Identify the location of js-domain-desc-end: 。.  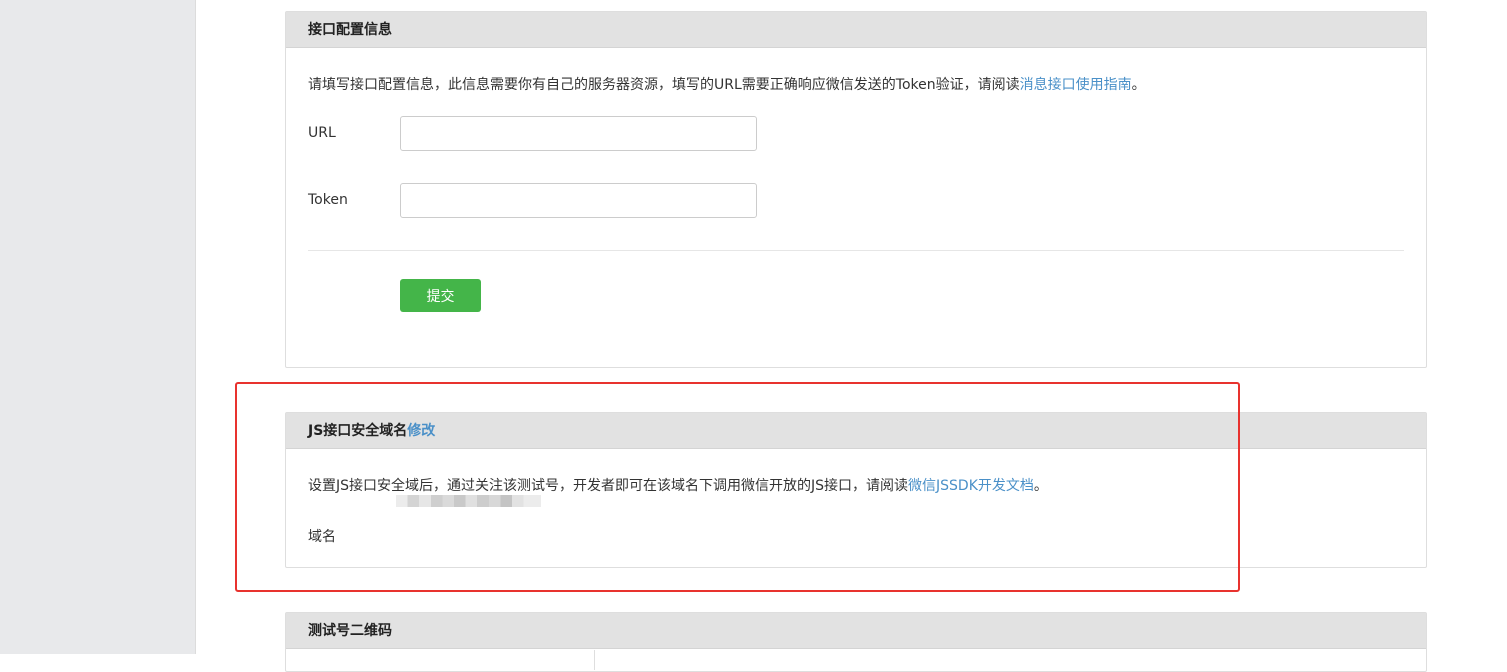
(1040, 486).